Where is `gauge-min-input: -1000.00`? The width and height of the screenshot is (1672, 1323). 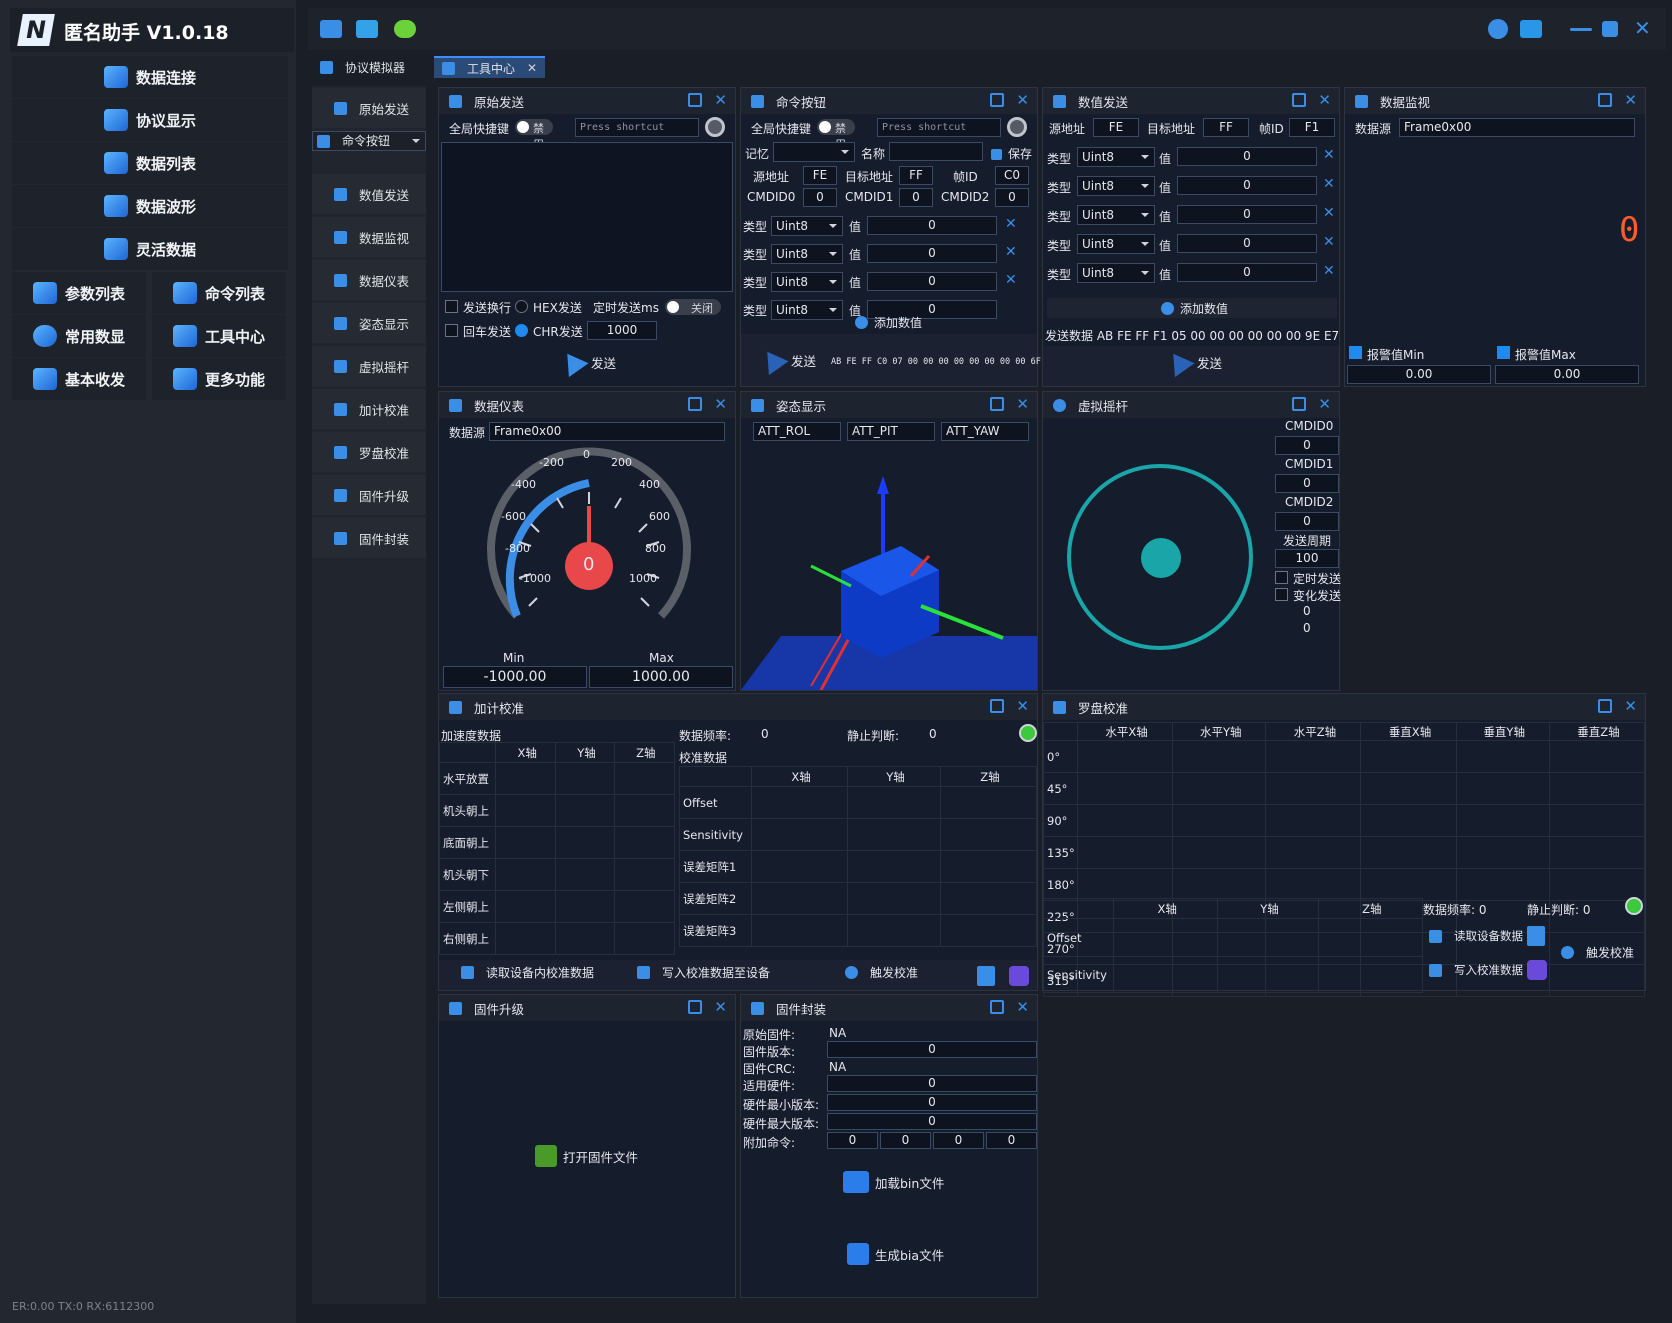 gauge-min-input: -1000.00 is located at coordinates (515, 677).